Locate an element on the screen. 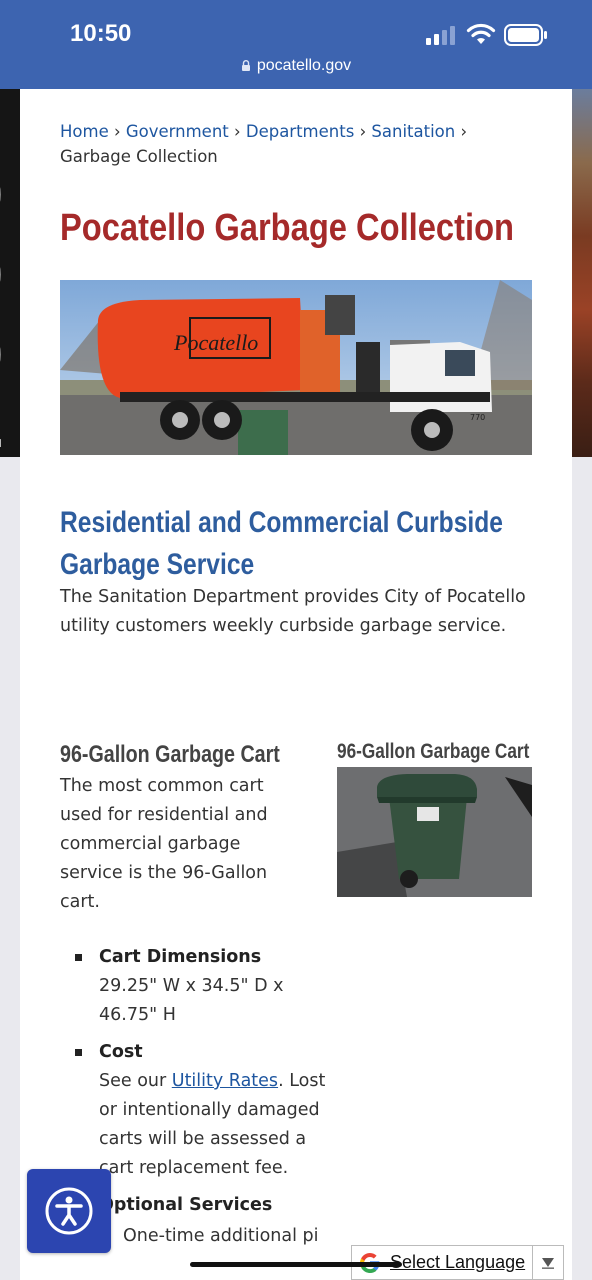 The height and width of the screenshot is (1280, 592). url-text: pocatello.gov is located at coordinates (304, 65).